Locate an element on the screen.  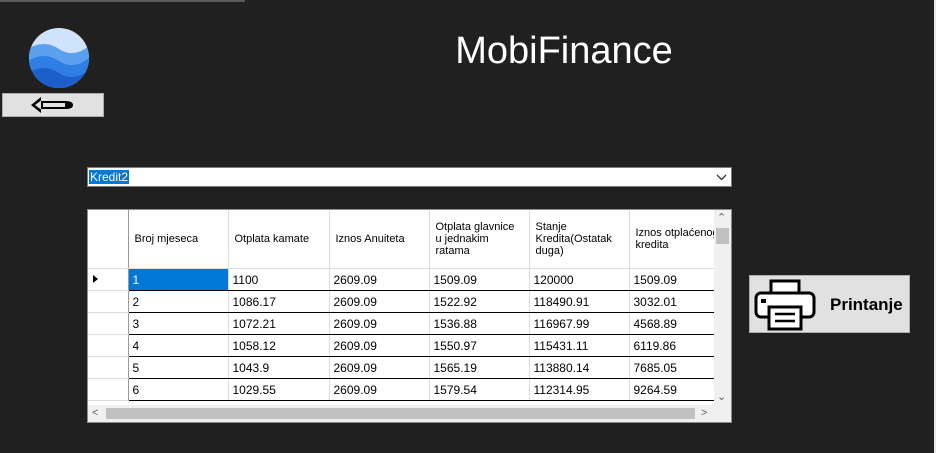
loan-select-value: Kredit2 is located at coordinates (109, 177).